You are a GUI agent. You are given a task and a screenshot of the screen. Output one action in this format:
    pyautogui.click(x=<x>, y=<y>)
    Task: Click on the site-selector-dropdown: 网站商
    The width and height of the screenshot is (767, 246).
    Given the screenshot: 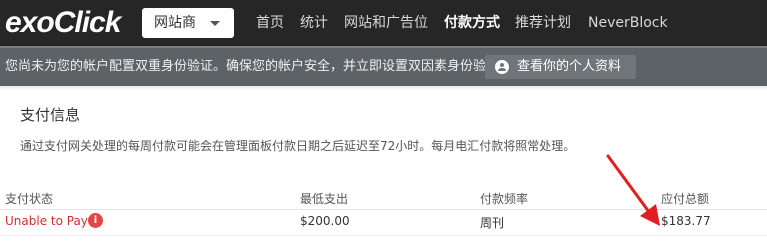 What is the action you would take?
    pyautogui.click(x=188, y=23)
    